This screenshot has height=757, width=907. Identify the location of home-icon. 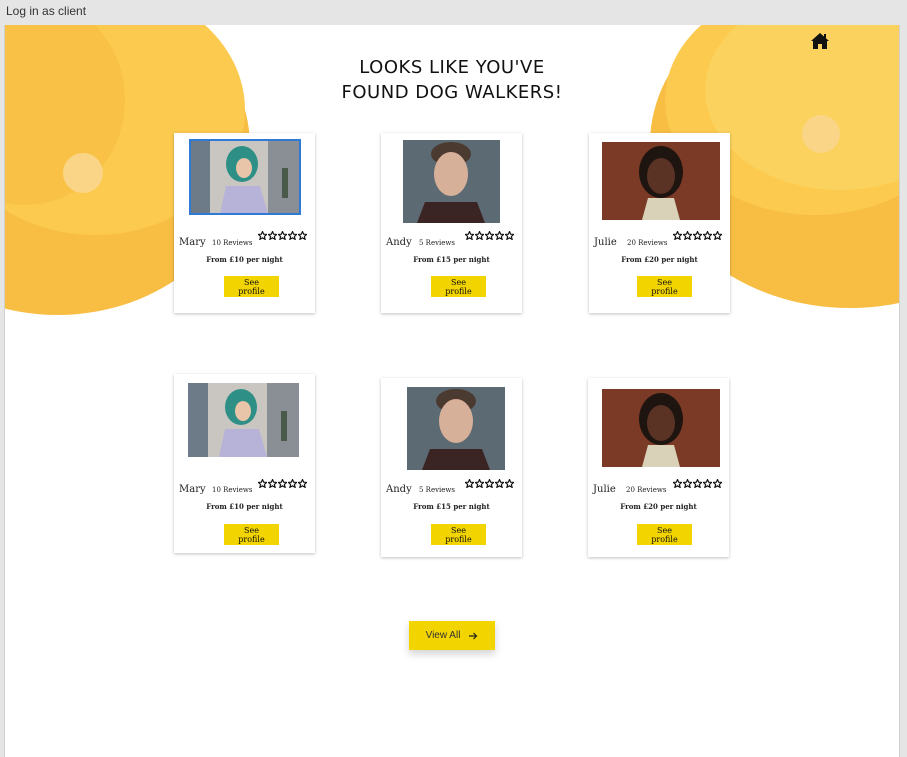
(820, 41).